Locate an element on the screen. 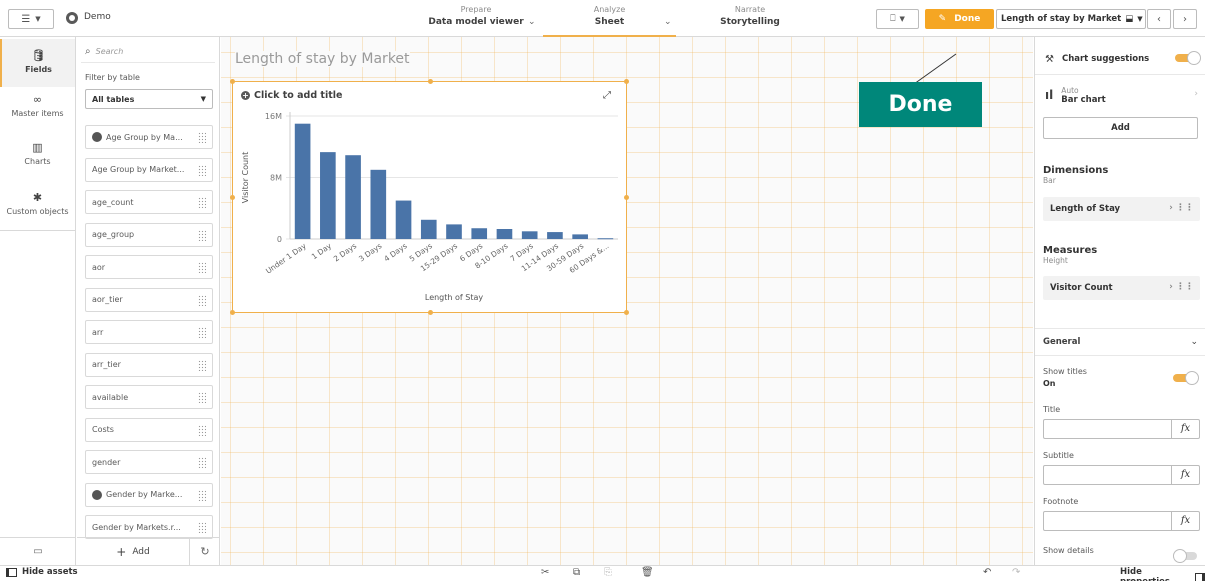 This screenshot has width=1205, height=581. hide-assets-button: Hide assets is located at coordinates (42, 572).